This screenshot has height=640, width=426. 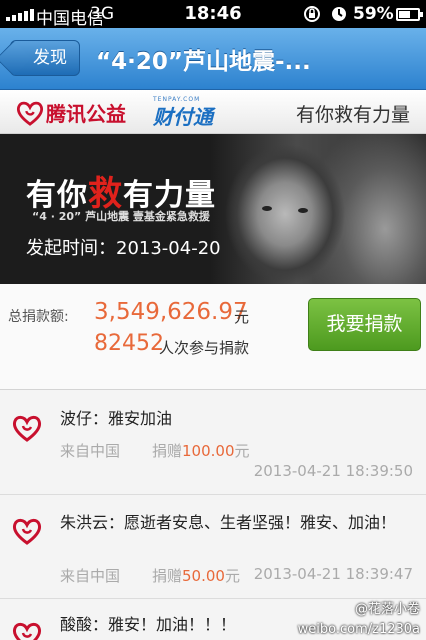 I want to click on participant-count: 82452, so click(x=129, y=343).